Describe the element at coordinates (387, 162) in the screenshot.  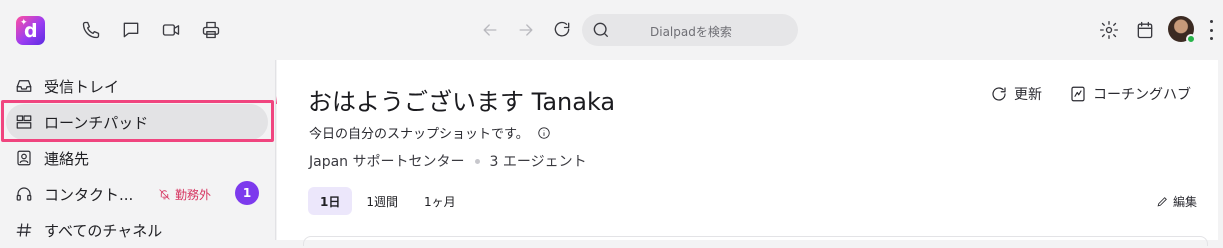
I see `team-name: Japan サポートセンター` at that location.